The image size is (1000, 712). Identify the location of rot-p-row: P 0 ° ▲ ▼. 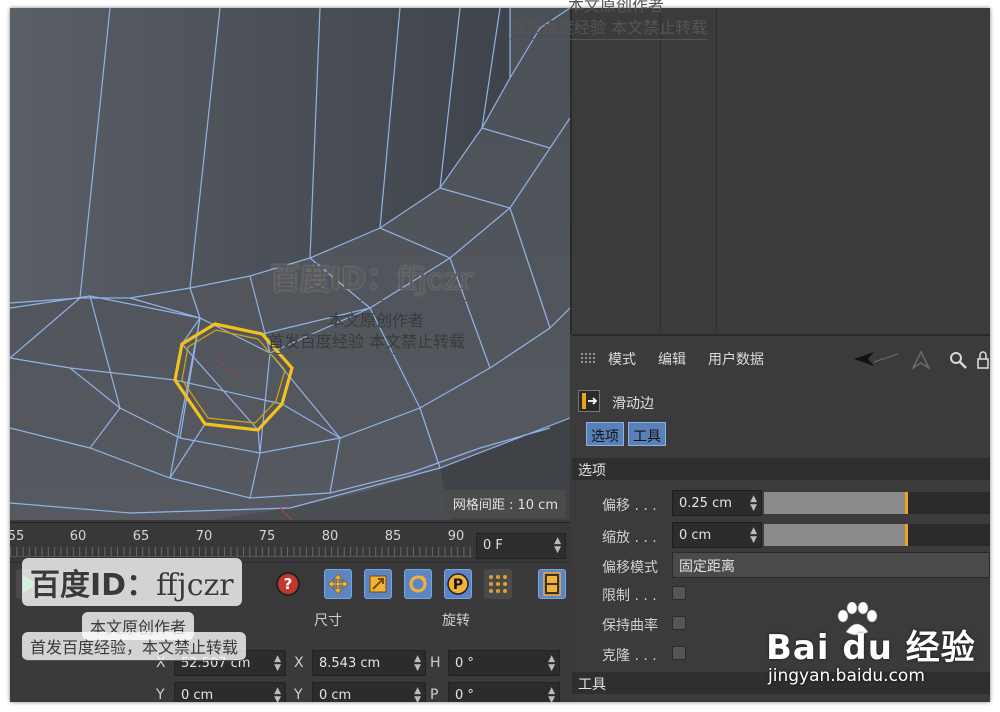
(496, 692).